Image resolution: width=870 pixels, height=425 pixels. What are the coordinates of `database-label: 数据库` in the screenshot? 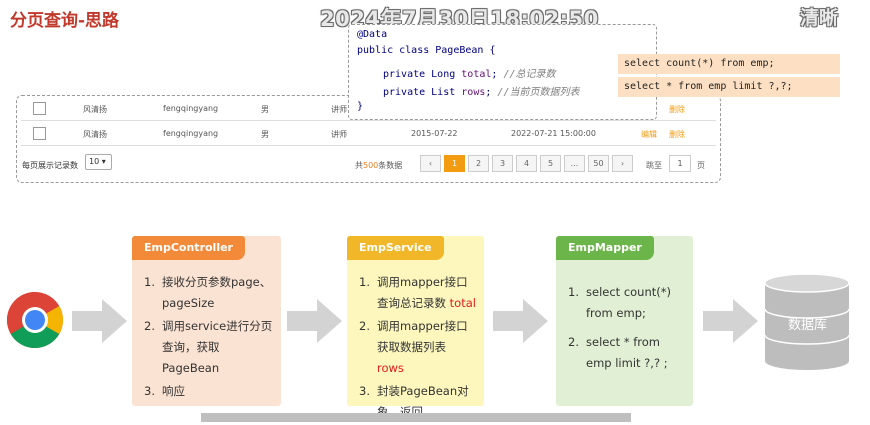 It's located at (808, 325).